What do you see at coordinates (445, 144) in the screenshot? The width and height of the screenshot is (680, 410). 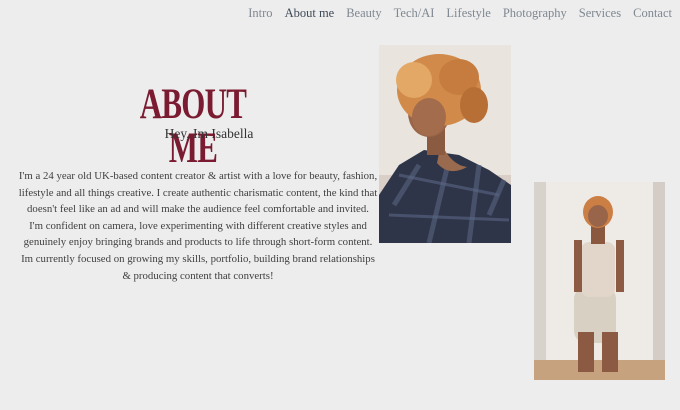 I see `portrait-photo` at bounding box center [445, 144].